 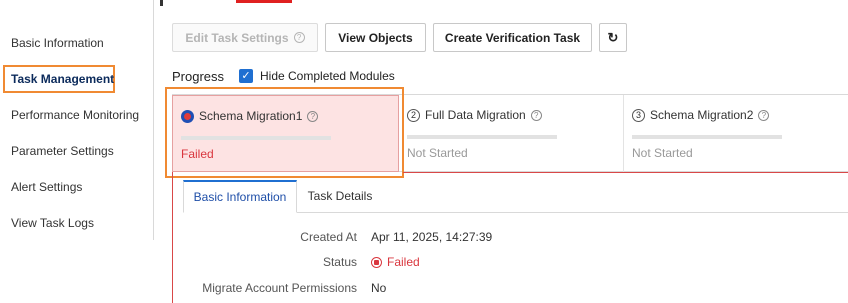 What do you see at coordinates (198, 76) in the screenshot?
I see `progress-title: Progress` at bounding box center [198, 76].